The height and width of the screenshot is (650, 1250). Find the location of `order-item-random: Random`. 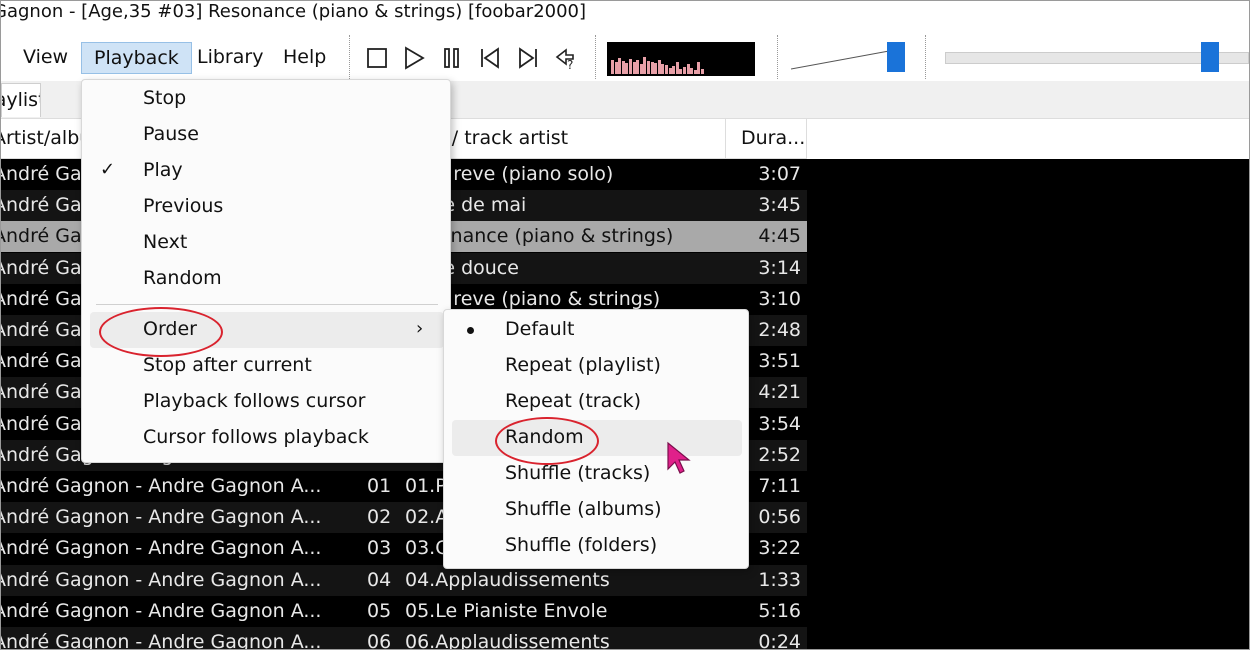

order-item-random: Random is located at coordinates (597, 438).